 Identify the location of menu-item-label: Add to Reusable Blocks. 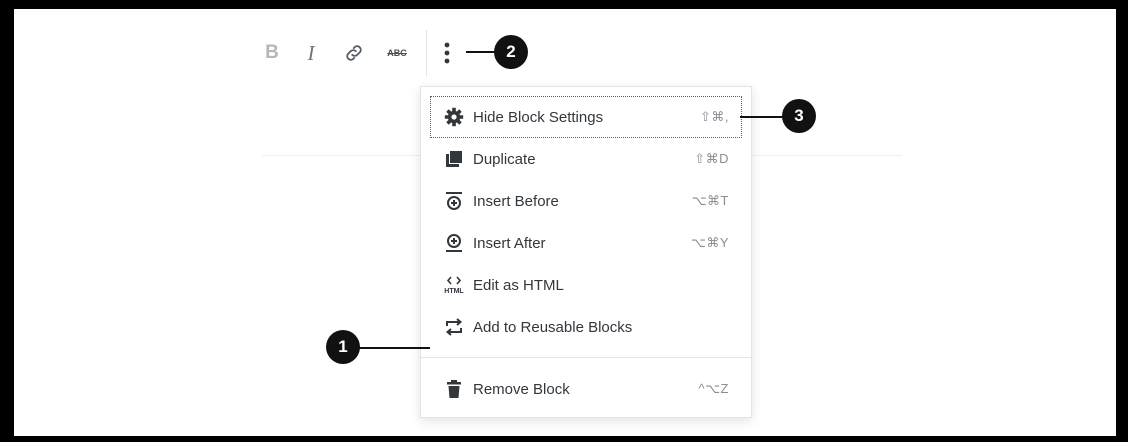
(553, 327).